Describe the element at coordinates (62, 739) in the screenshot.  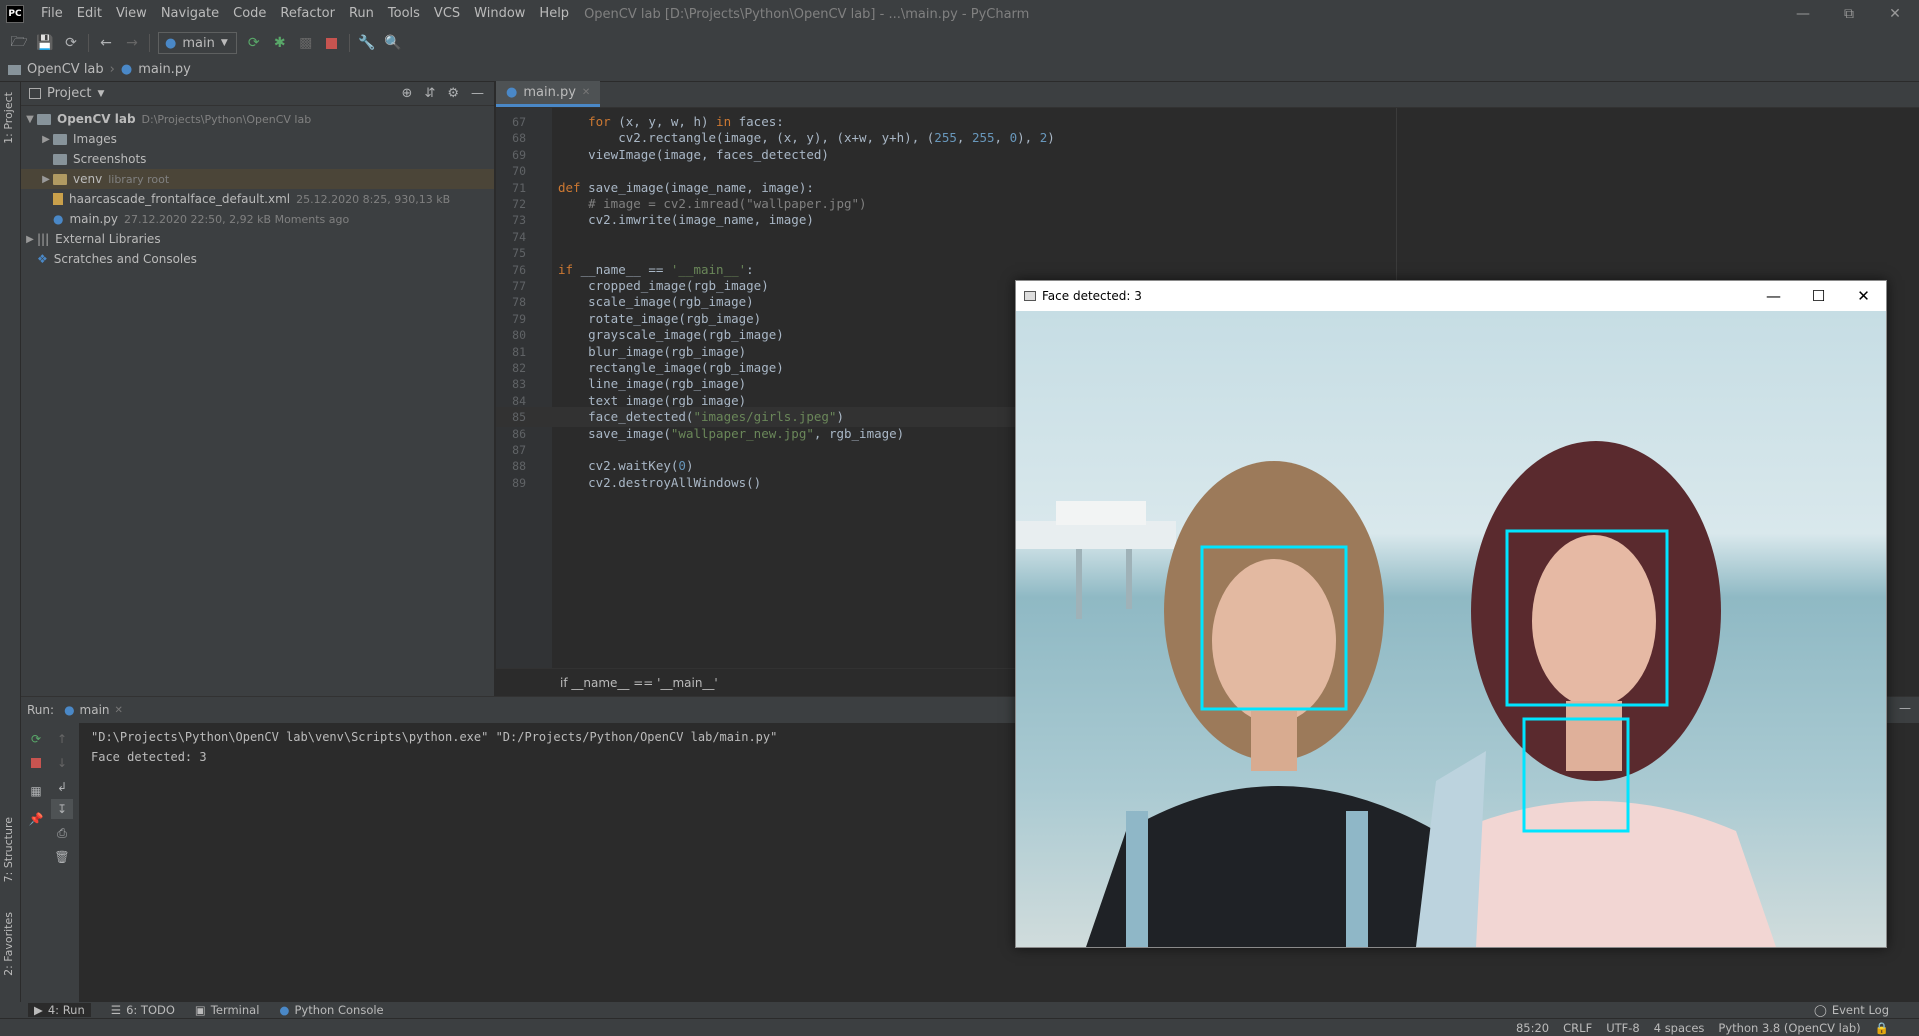
I see `up-icon: ↑` at that location.